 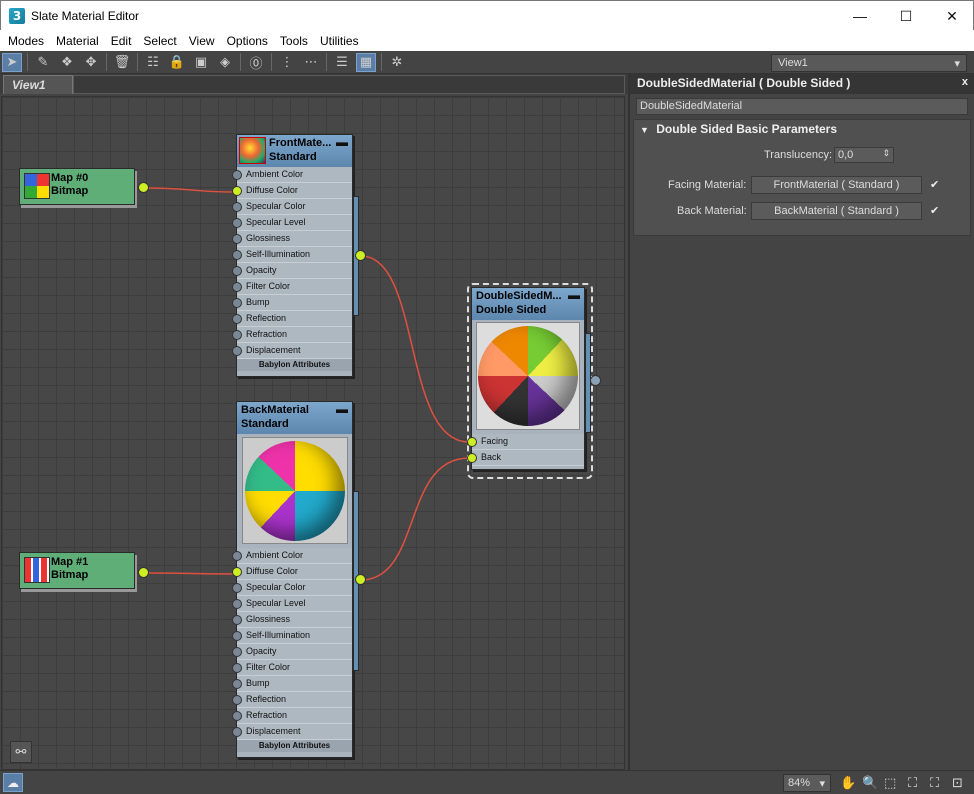 I want to click on back-socket-bump, so click(x=237, y=684).